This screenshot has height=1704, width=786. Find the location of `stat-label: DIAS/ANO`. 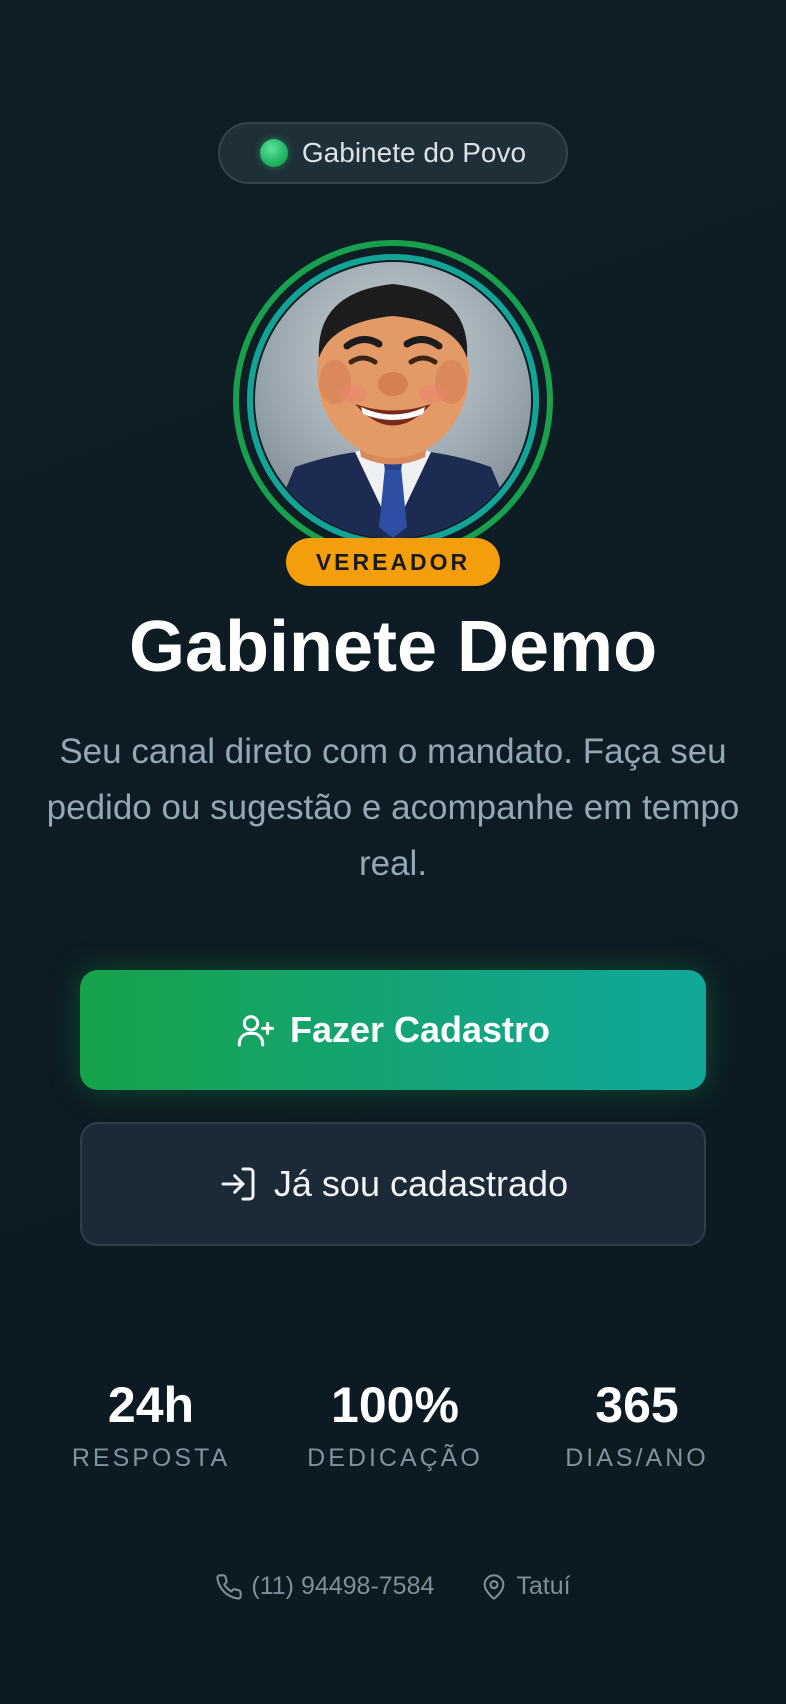

stat-label: DIAS/ANO is located at coordinates (637, 1458).